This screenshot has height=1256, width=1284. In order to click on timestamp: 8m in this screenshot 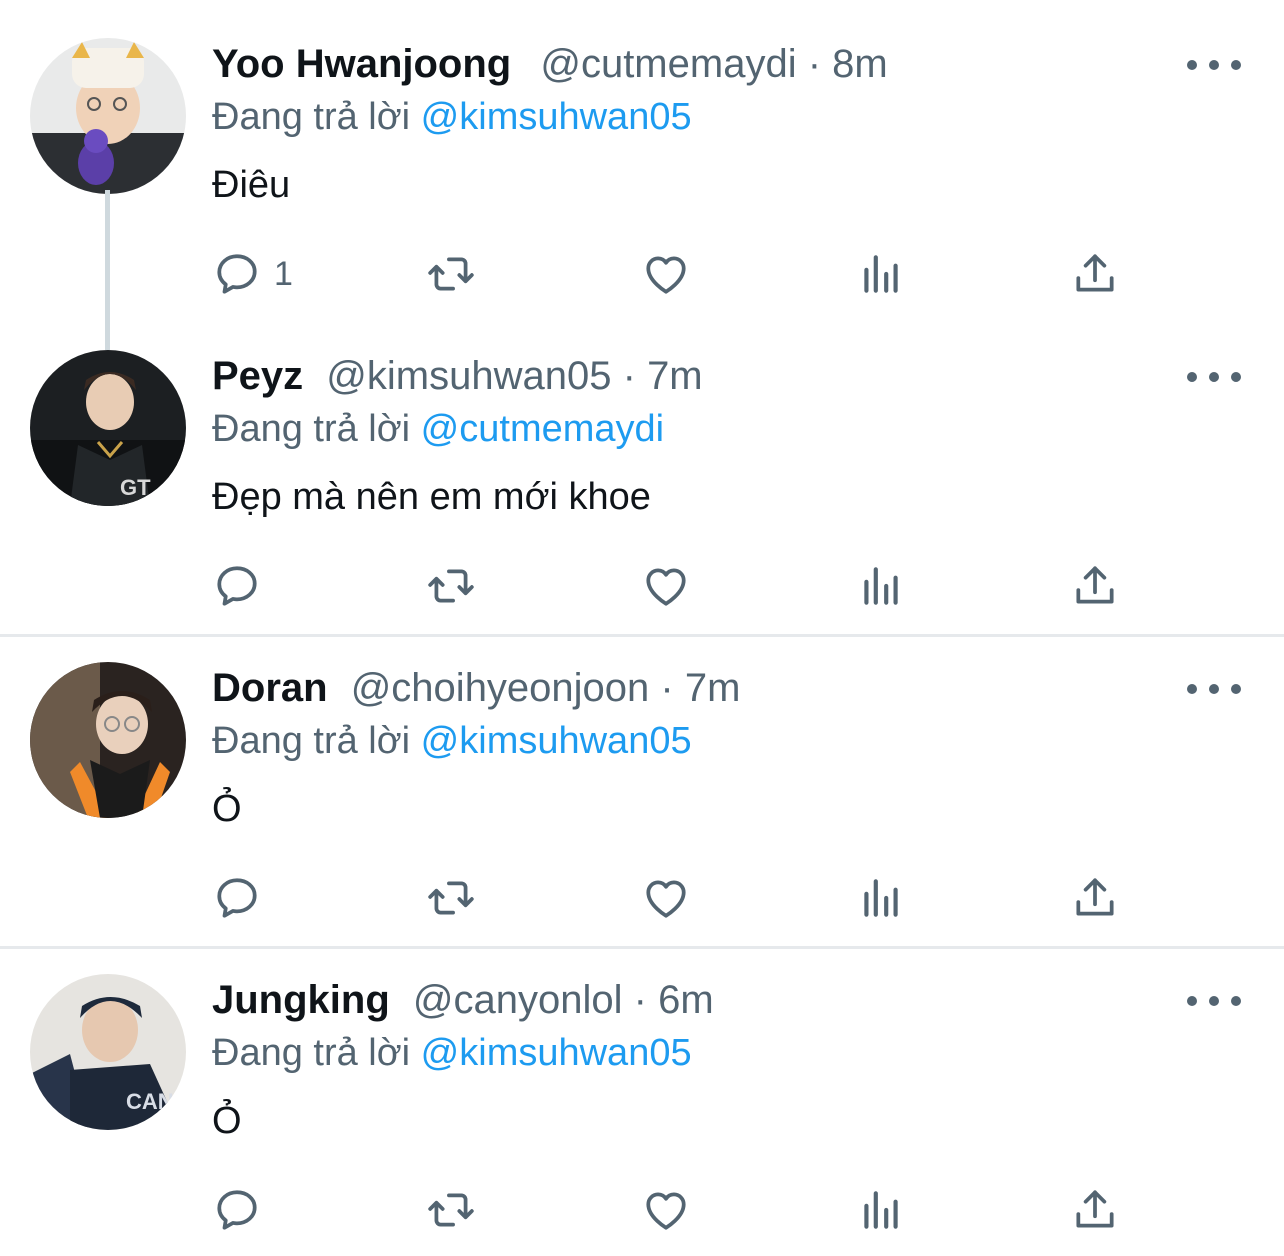, I will do `click(860, 64)`.